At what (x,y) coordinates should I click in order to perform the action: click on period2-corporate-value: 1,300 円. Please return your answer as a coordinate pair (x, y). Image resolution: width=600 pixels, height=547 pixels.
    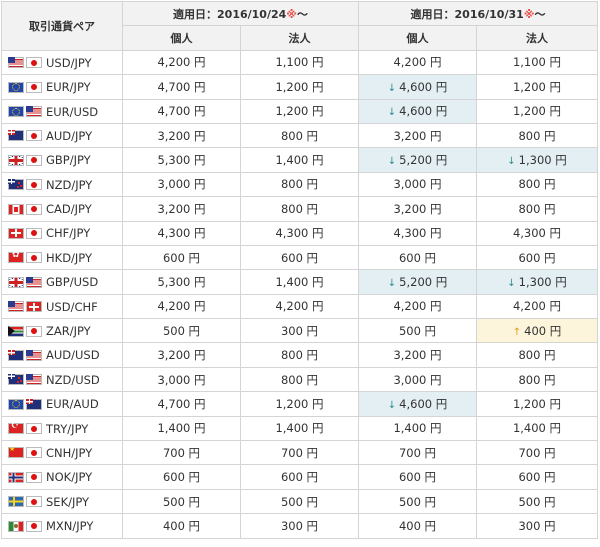
    Looking at the image, I should click on (542, 160).